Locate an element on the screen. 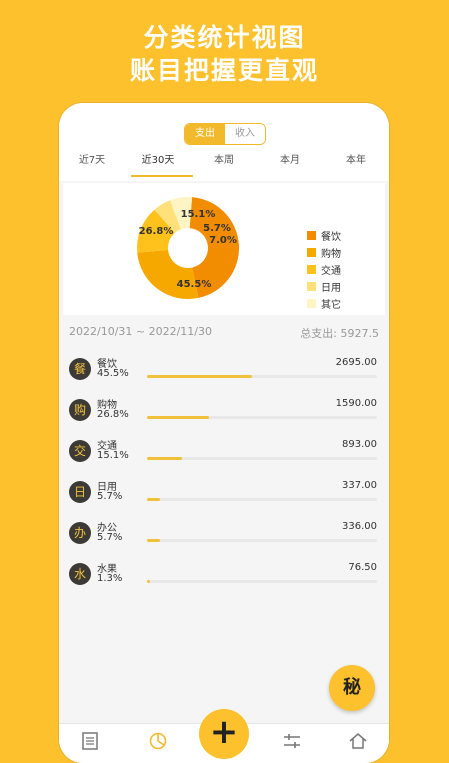 The height and width of the screenshot is (763, 449). date-range: 2022/10/31 ~ 2022/11/30 is located at coordinates (141, 331).